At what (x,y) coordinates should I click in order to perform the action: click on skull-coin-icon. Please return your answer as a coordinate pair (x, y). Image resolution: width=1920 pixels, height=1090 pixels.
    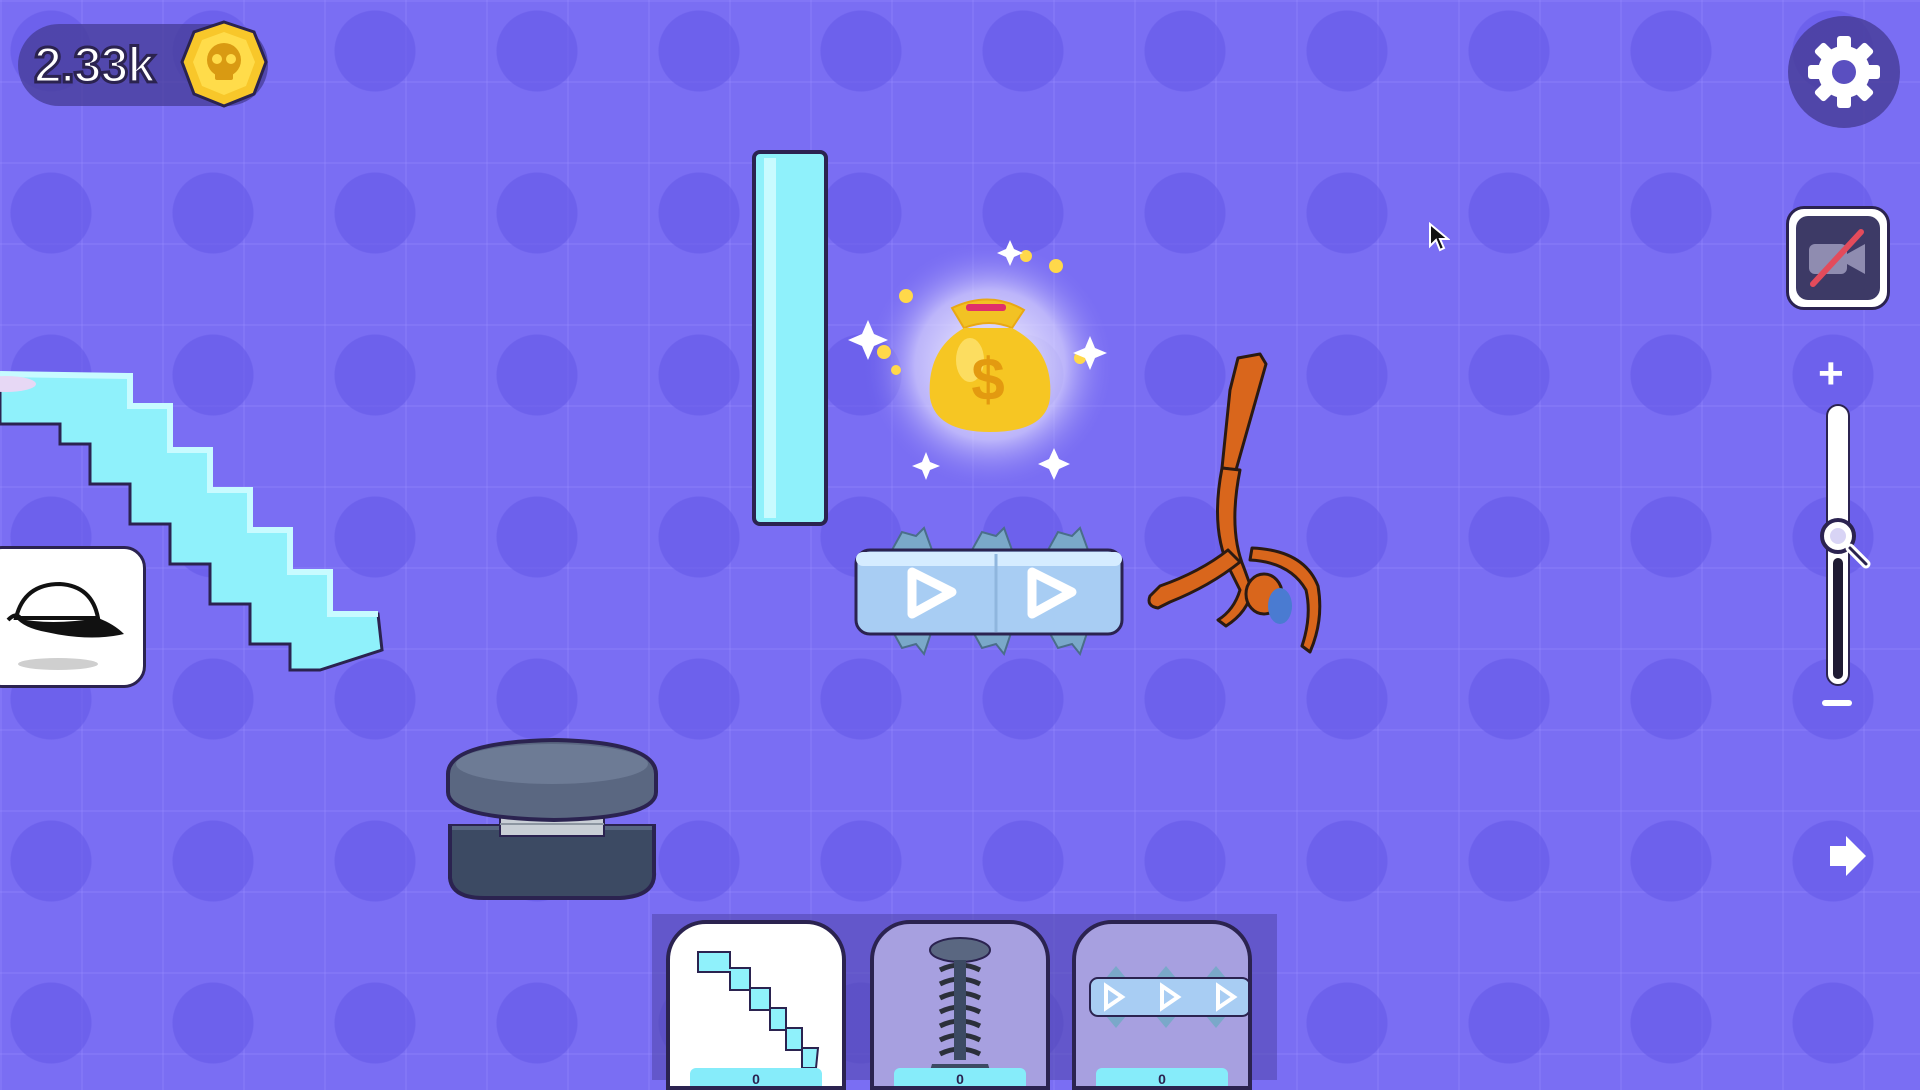
    Looking at the image, I should click on (224, 64).